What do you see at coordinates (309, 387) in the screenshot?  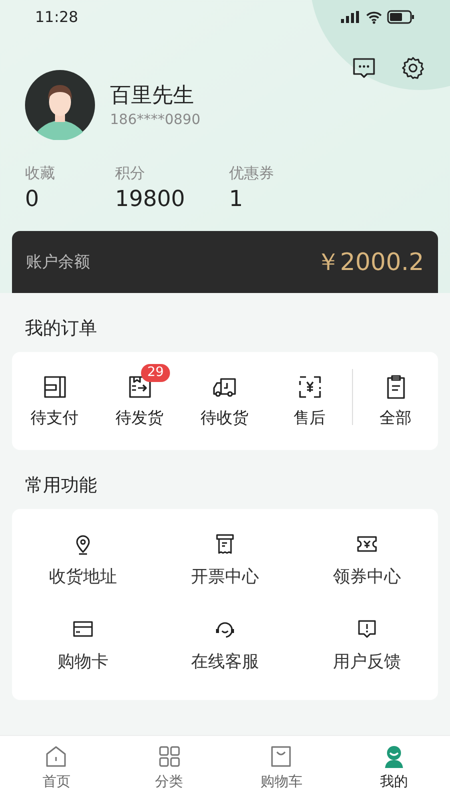 I see `yen-receipt-icon` at bounding box center [309, 387].